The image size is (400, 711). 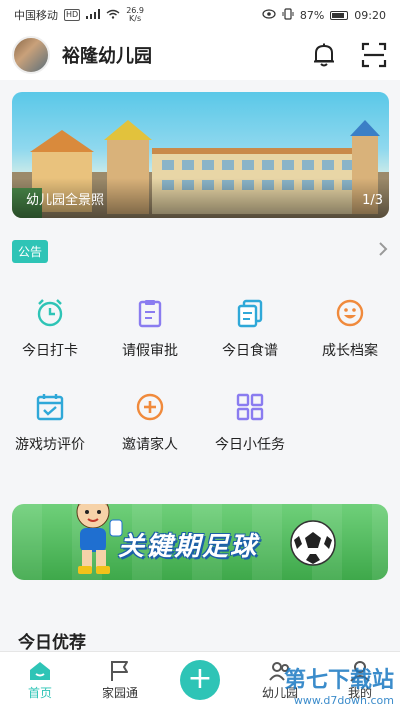 I want to click on home-icon, so click(x=40, y=671).